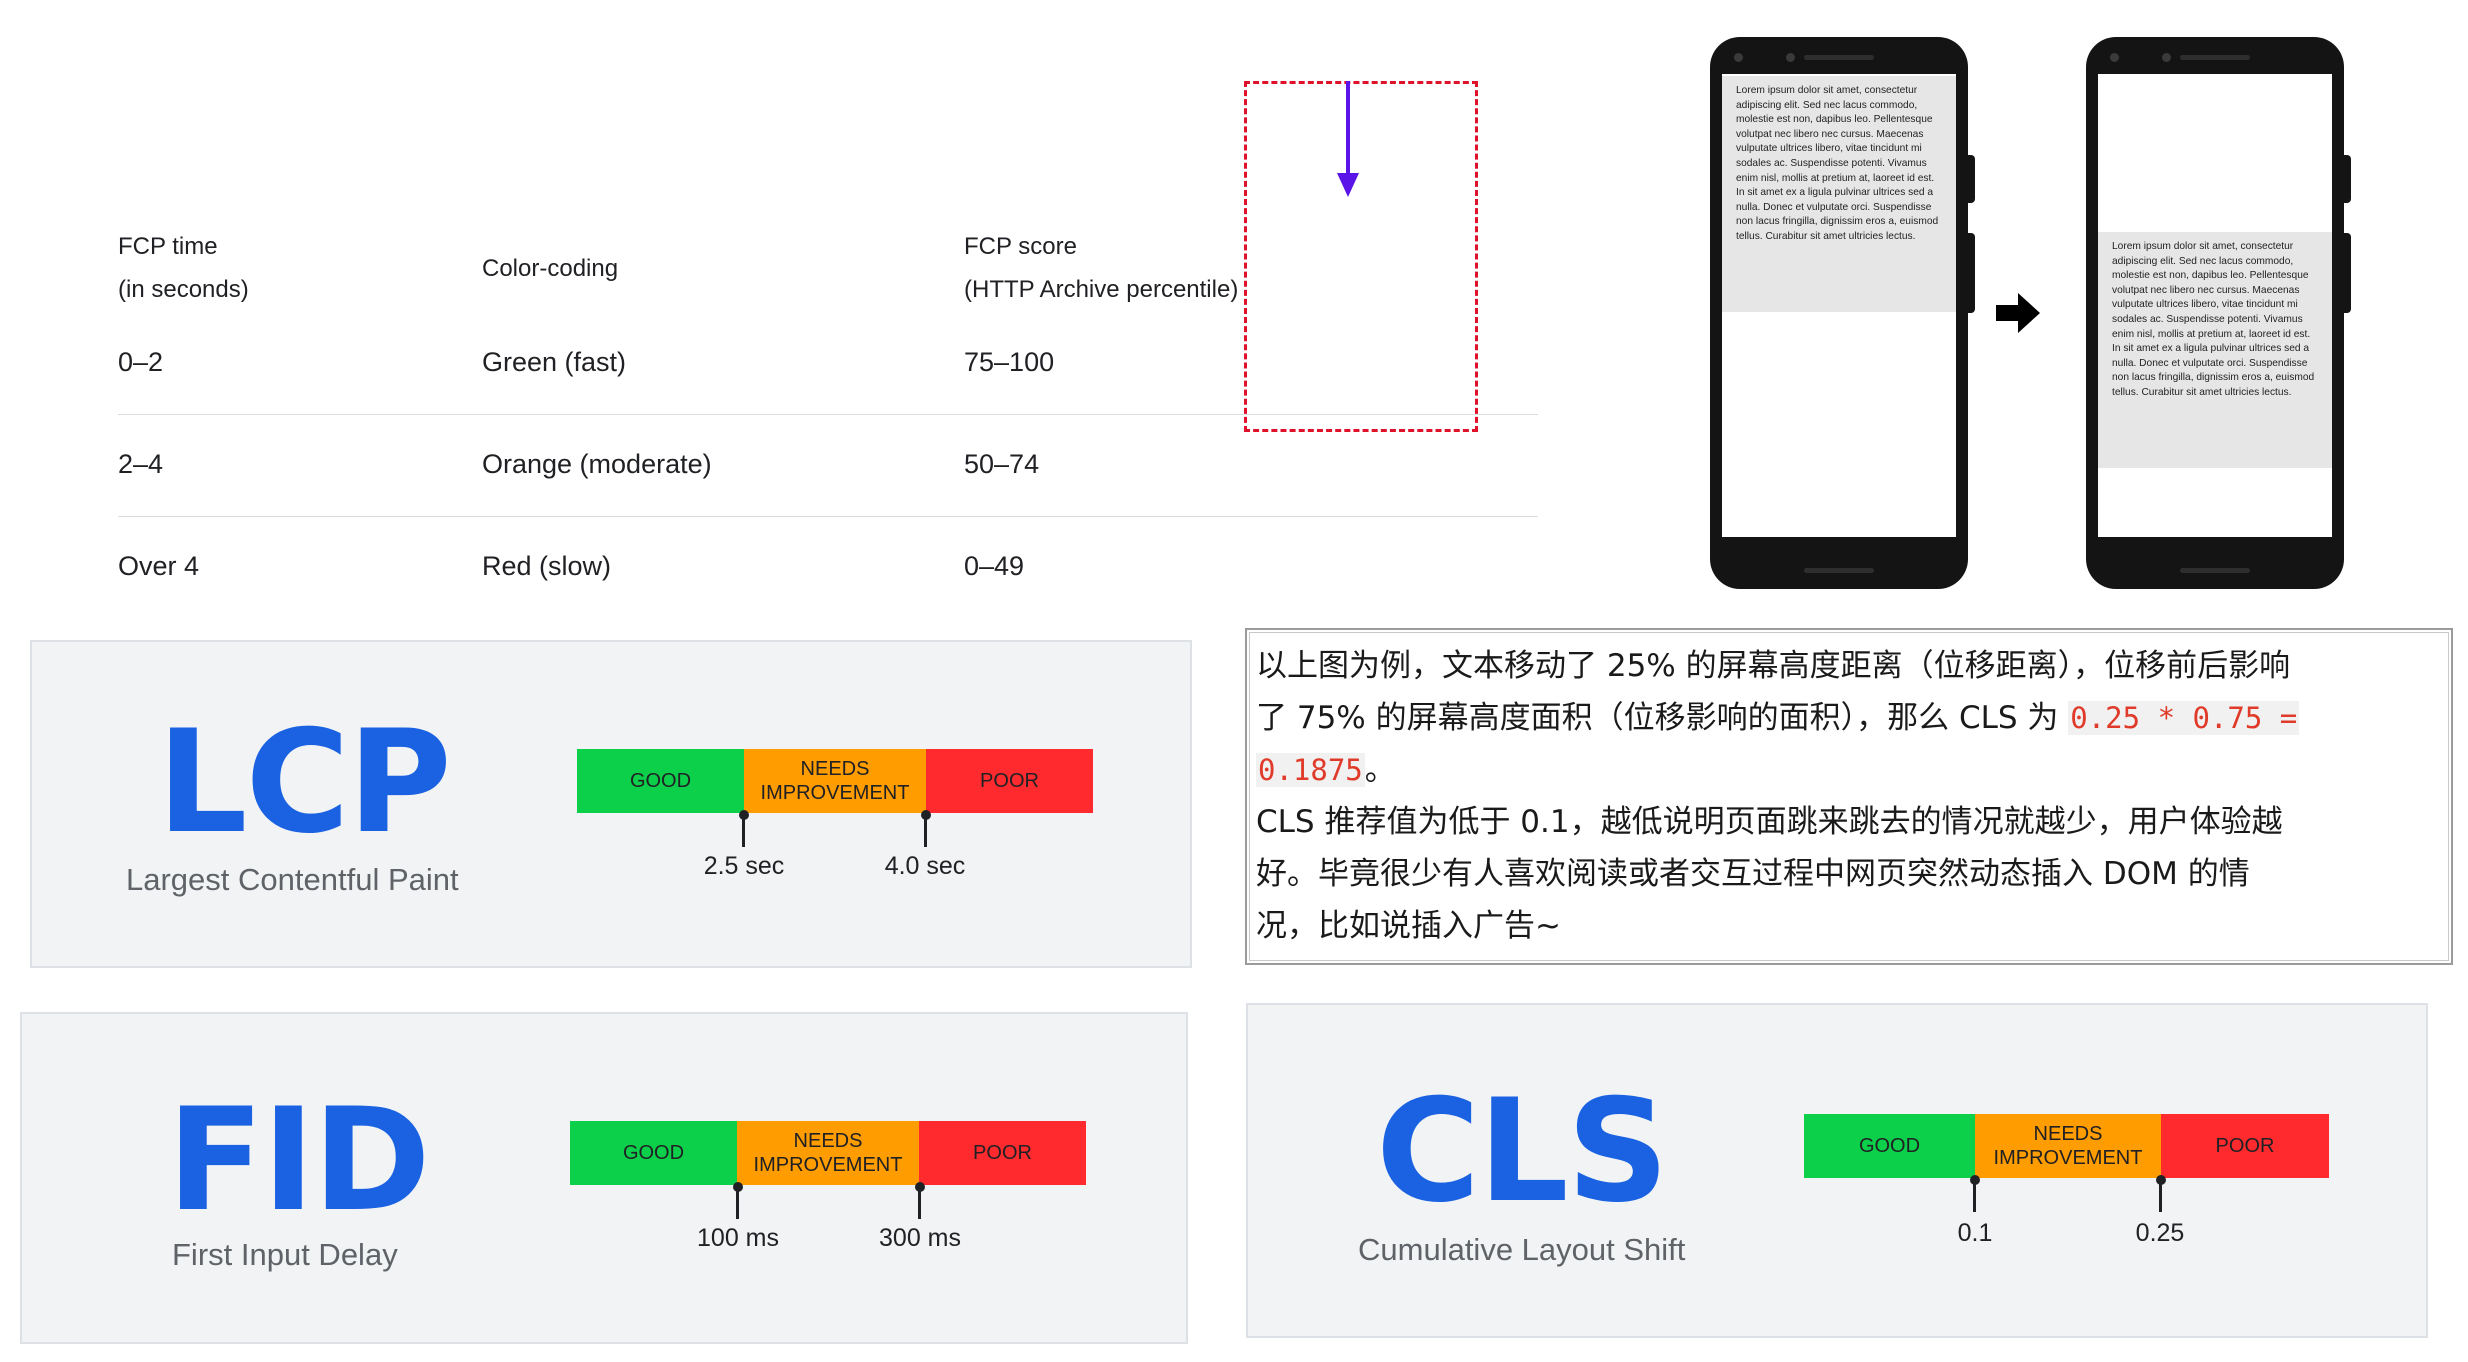  I want to click on threshold-label: 100 ms, so click(738, 1238).